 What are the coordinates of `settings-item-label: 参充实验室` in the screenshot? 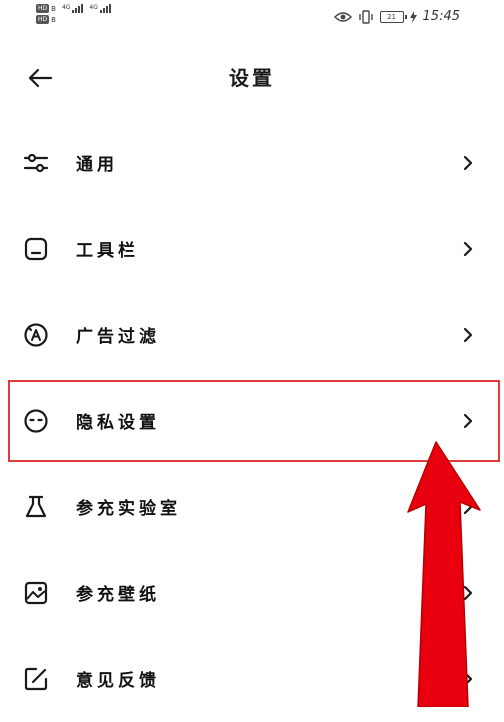 It's located at (128, 509).